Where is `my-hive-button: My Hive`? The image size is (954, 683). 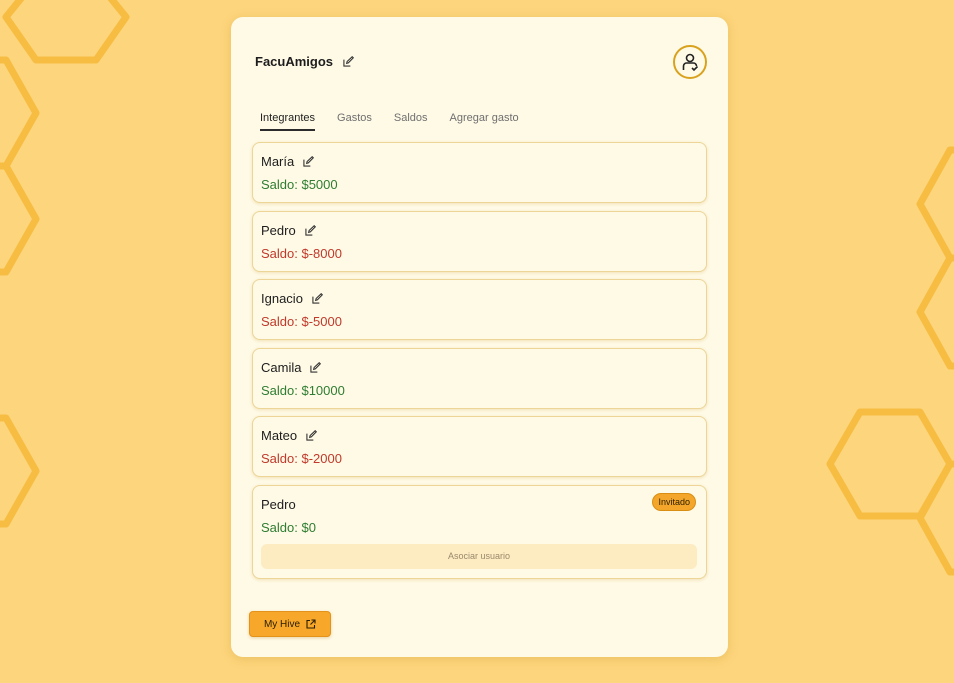
my-hive-button: My Hive is located at coordinates (290, 624).